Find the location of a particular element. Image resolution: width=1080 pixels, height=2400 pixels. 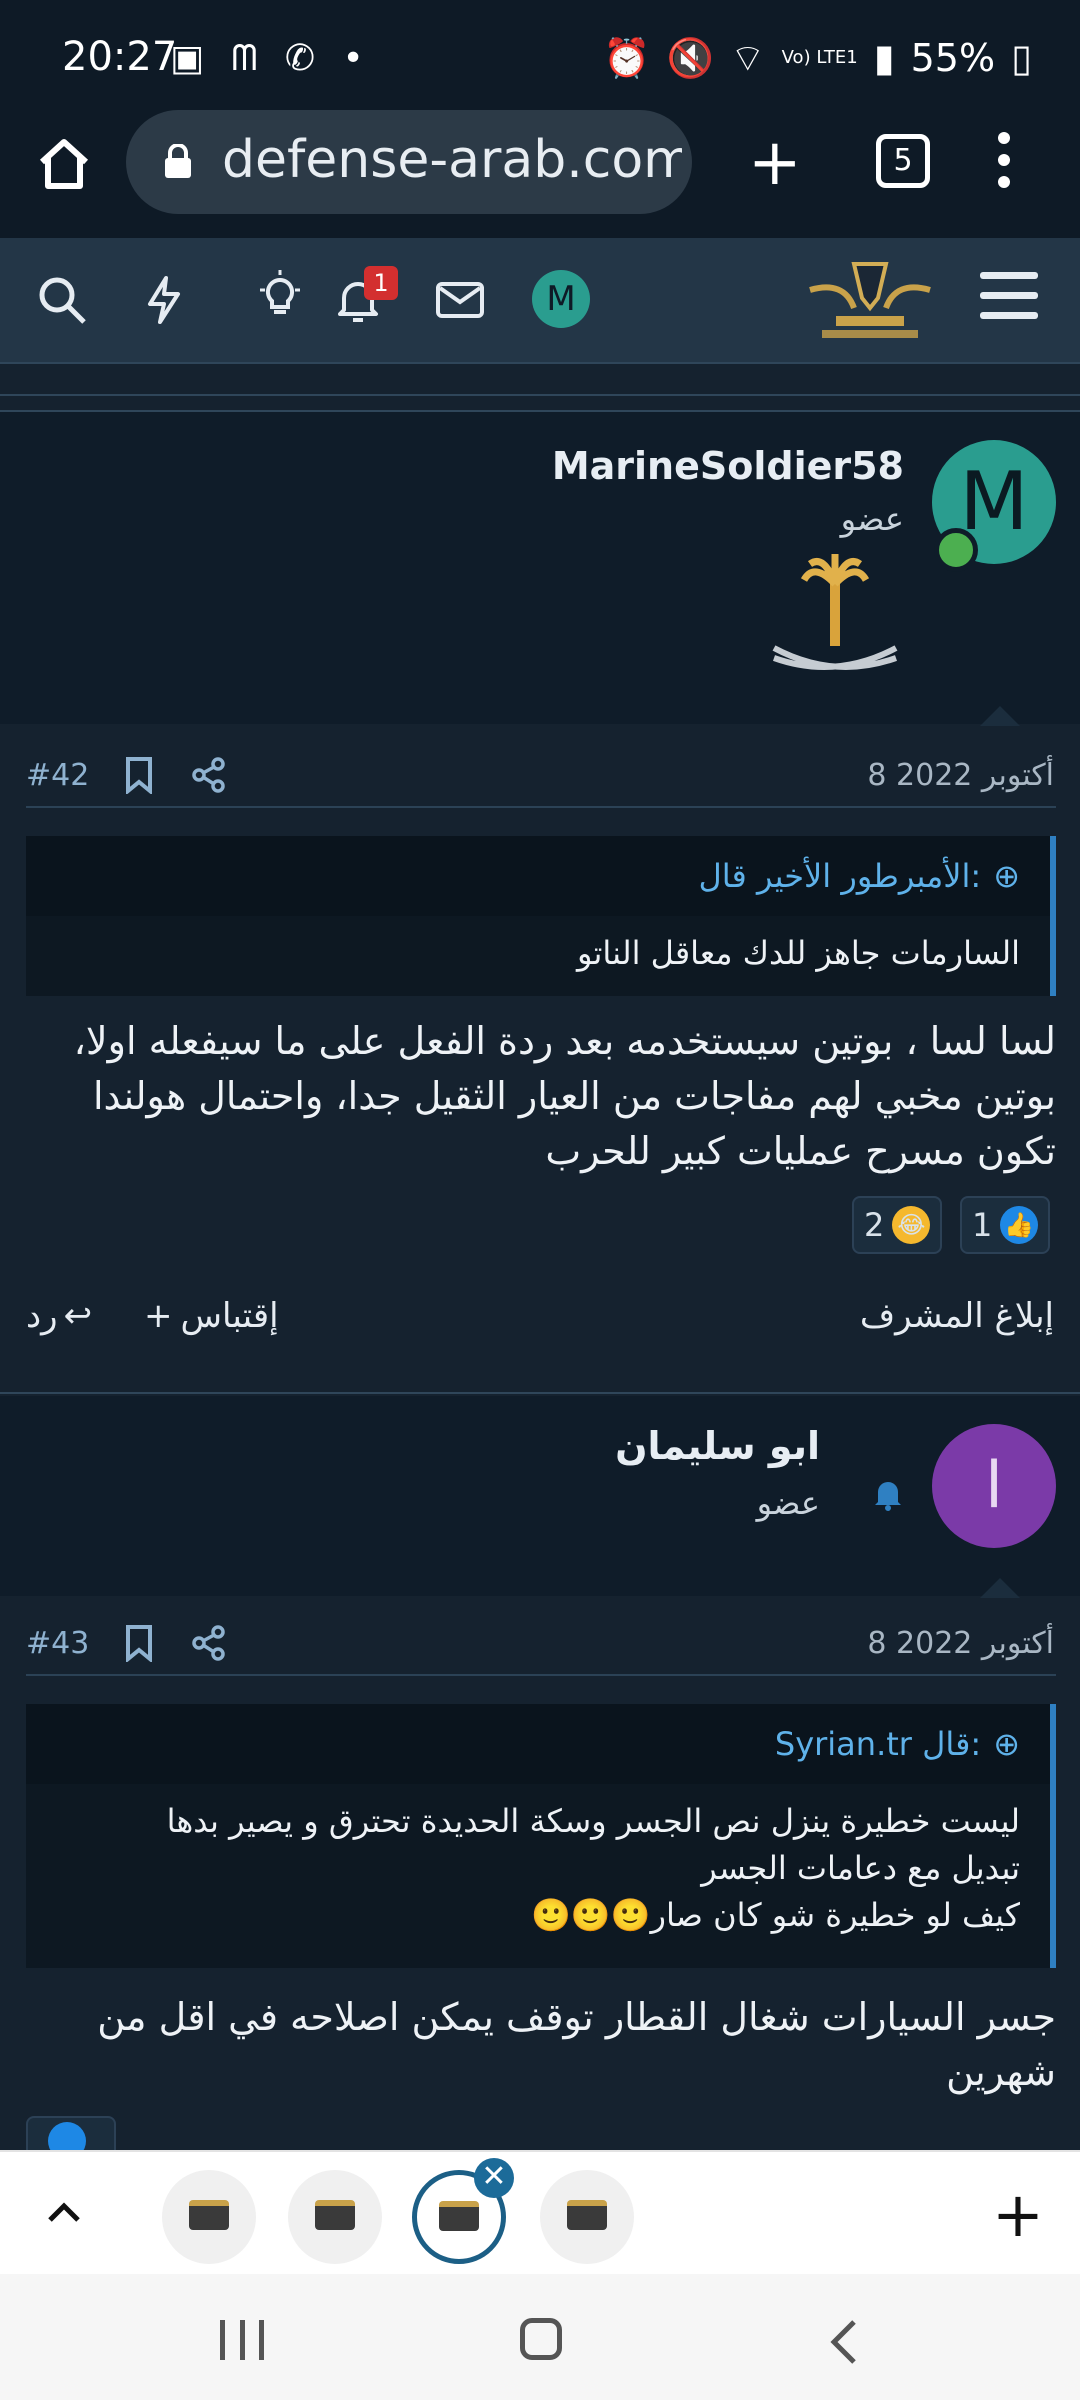

reply-icon: ↩ is located at coordinates (78, 1316).